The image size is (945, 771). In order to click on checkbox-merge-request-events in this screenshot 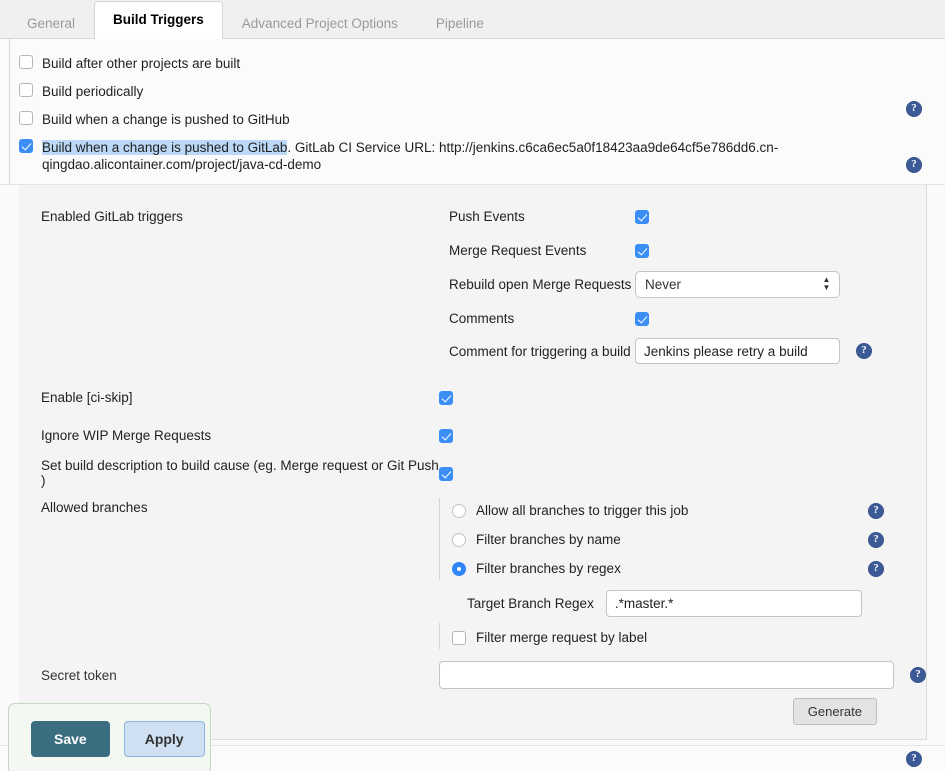, I will do `click(642, 250)`.